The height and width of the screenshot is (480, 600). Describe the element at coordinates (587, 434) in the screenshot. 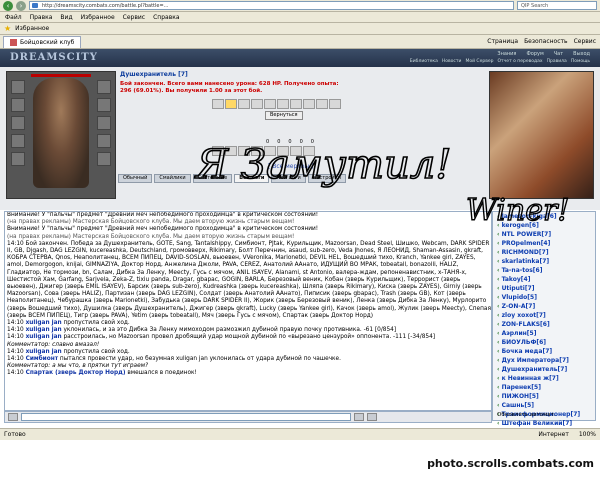

I see `zoom-level: 100%` at that location.